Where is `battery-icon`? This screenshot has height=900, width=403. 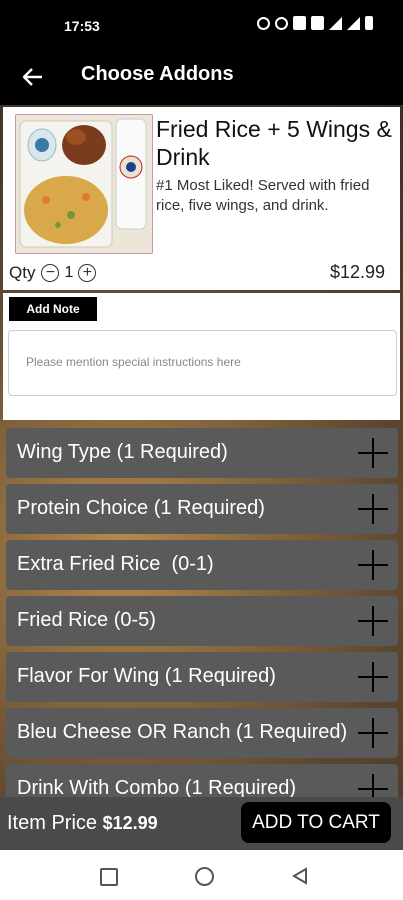
battery-icon is located at coordinates (369, 23).